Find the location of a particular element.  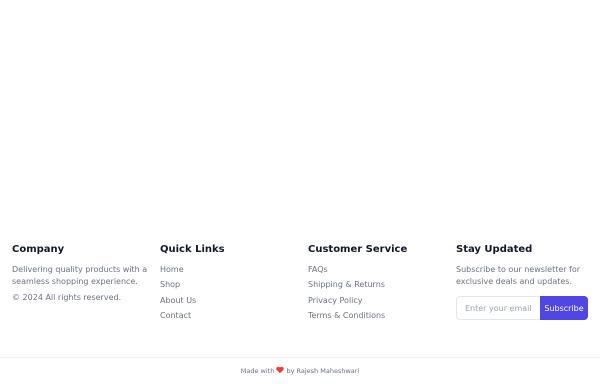

newsletter-form: Subscribe is located at coordinates (522, 308).